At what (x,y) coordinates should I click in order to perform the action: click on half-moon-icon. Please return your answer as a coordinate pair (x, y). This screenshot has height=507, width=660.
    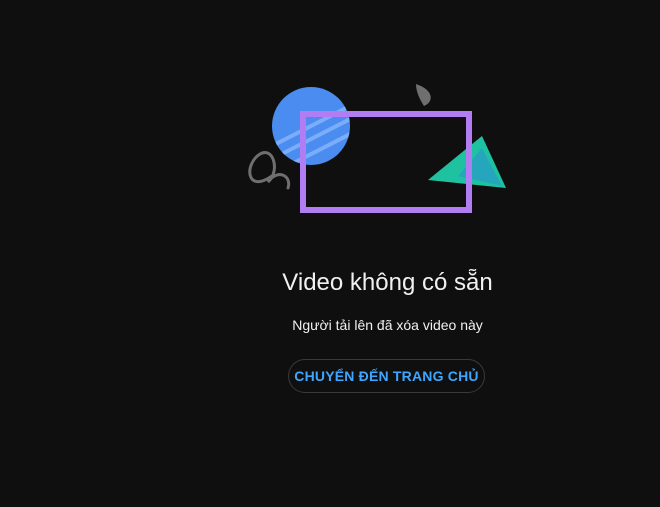
    Looking at the image, I should click on (423, 95).